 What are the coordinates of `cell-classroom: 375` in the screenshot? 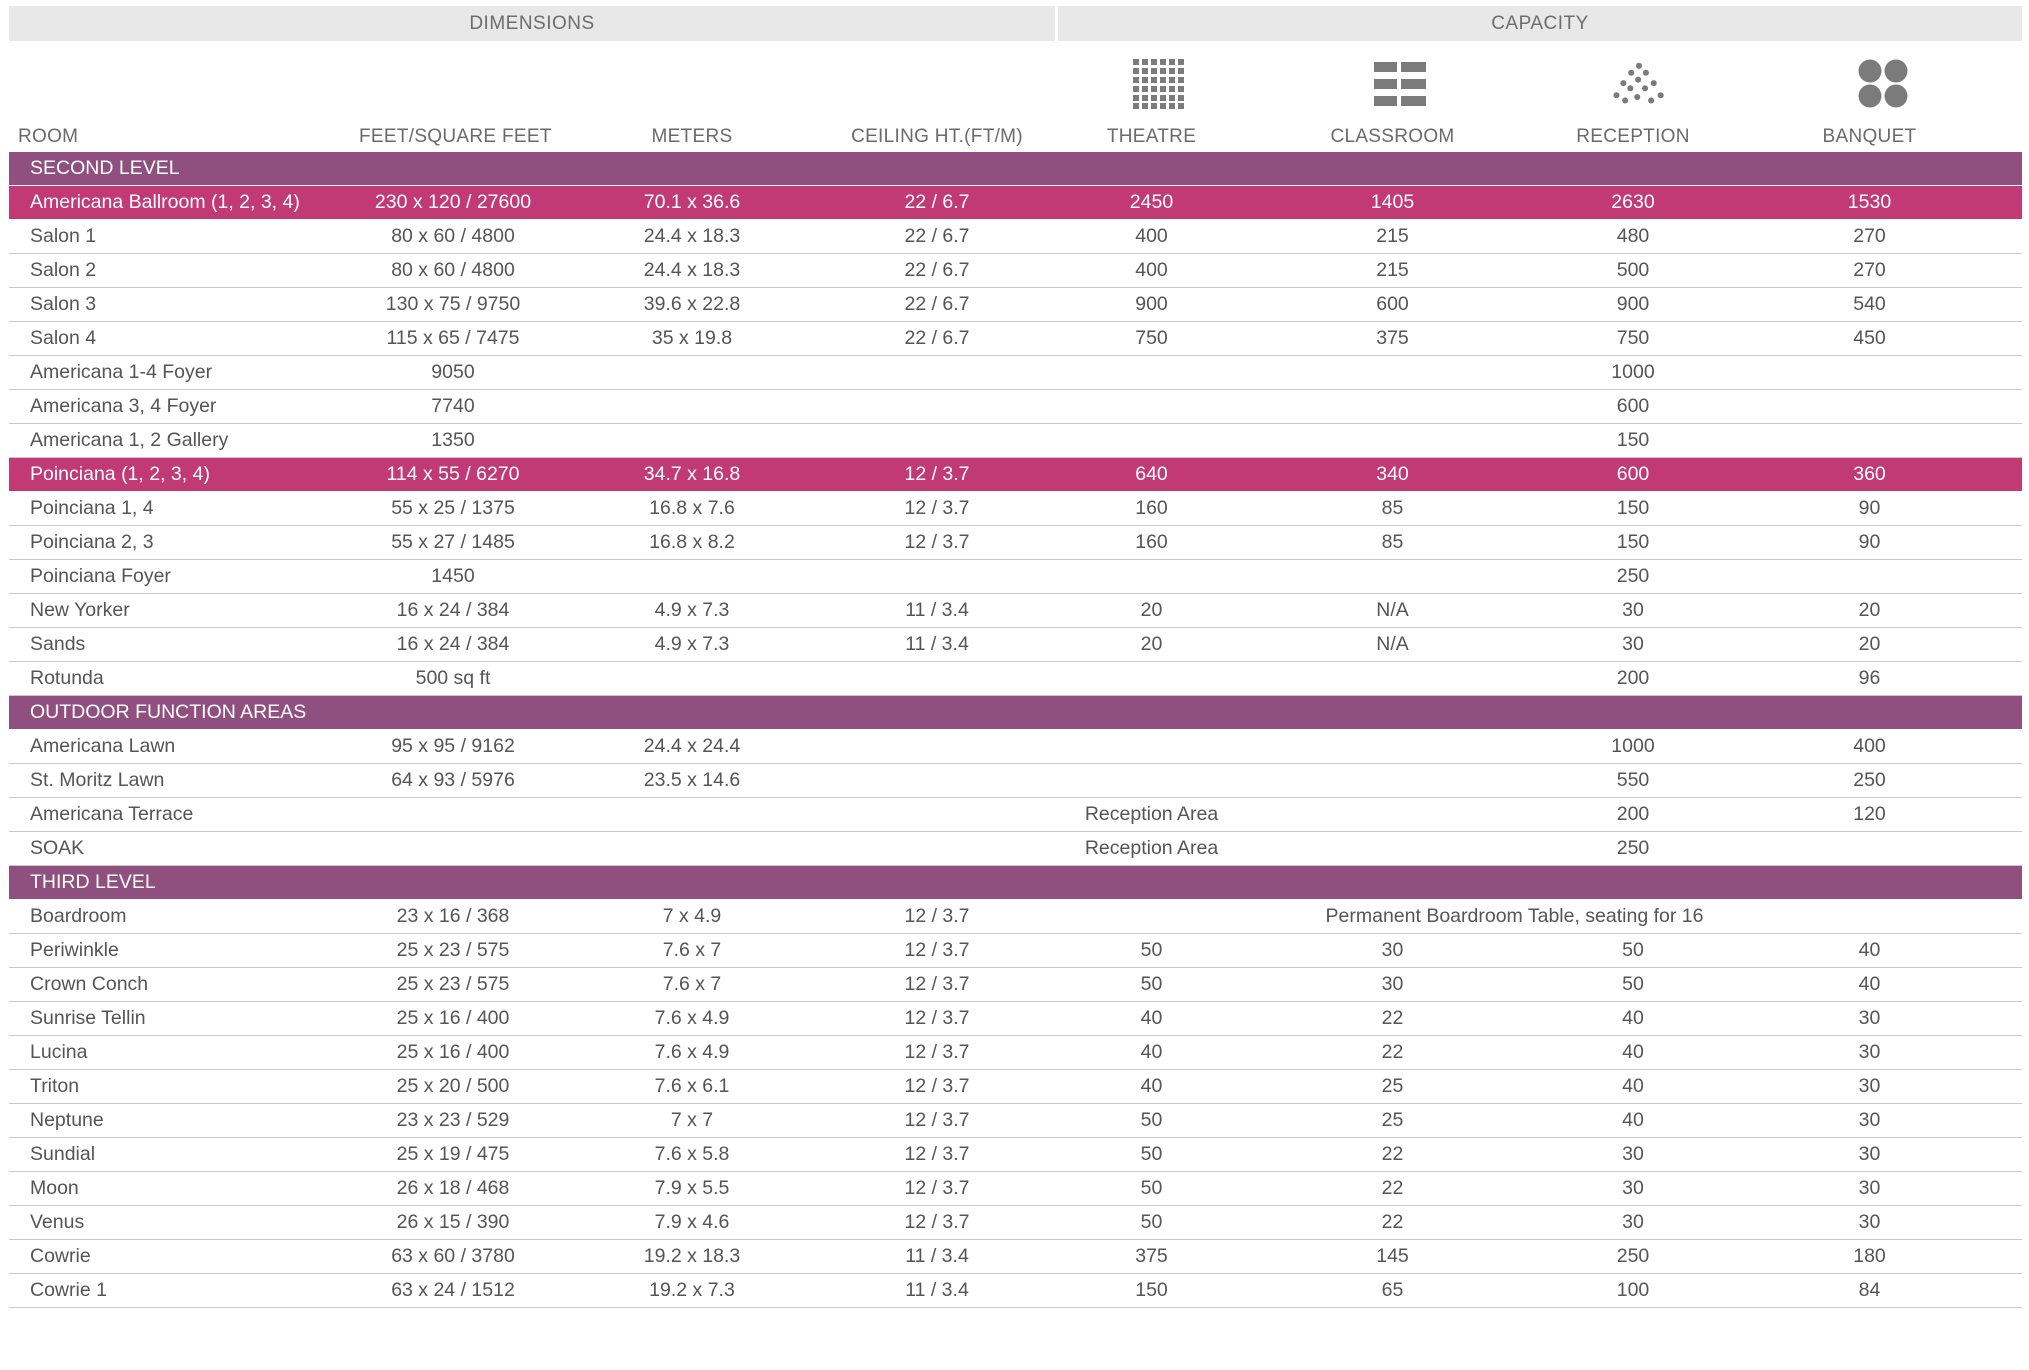 It's located at (1392, 338).